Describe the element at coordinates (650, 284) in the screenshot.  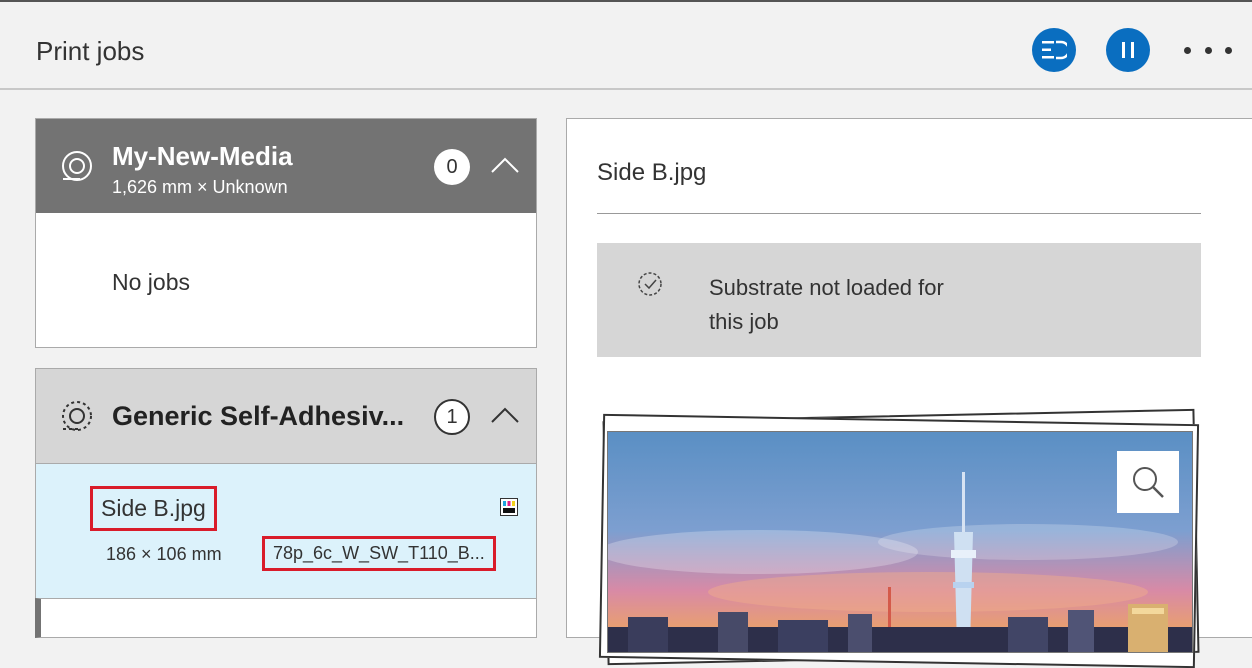
I see `check-circle-icon` at that location.